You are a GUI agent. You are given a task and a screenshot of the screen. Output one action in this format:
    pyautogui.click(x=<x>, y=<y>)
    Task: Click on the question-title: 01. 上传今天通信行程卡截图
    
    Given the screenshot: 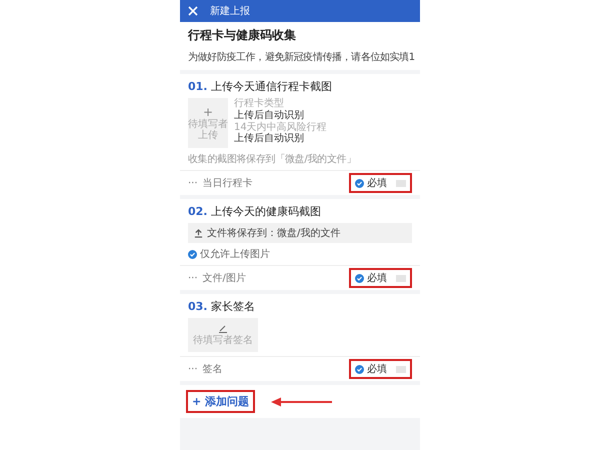 What is the action you would take?
    pyautogui.click(x=260, y=86)
    